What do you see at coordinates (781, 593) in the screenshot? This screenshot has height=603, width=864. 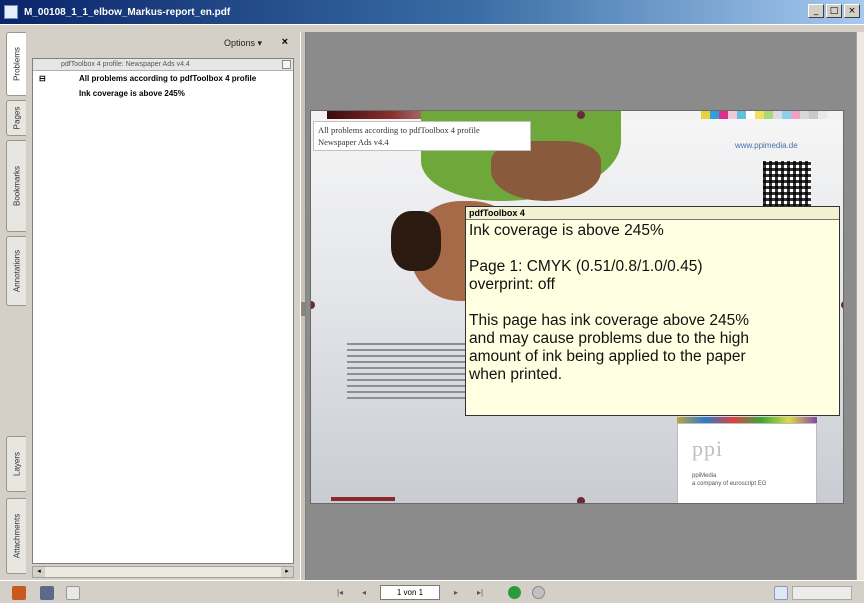 I see `zoom-icon` at bounding box center [781, 593].